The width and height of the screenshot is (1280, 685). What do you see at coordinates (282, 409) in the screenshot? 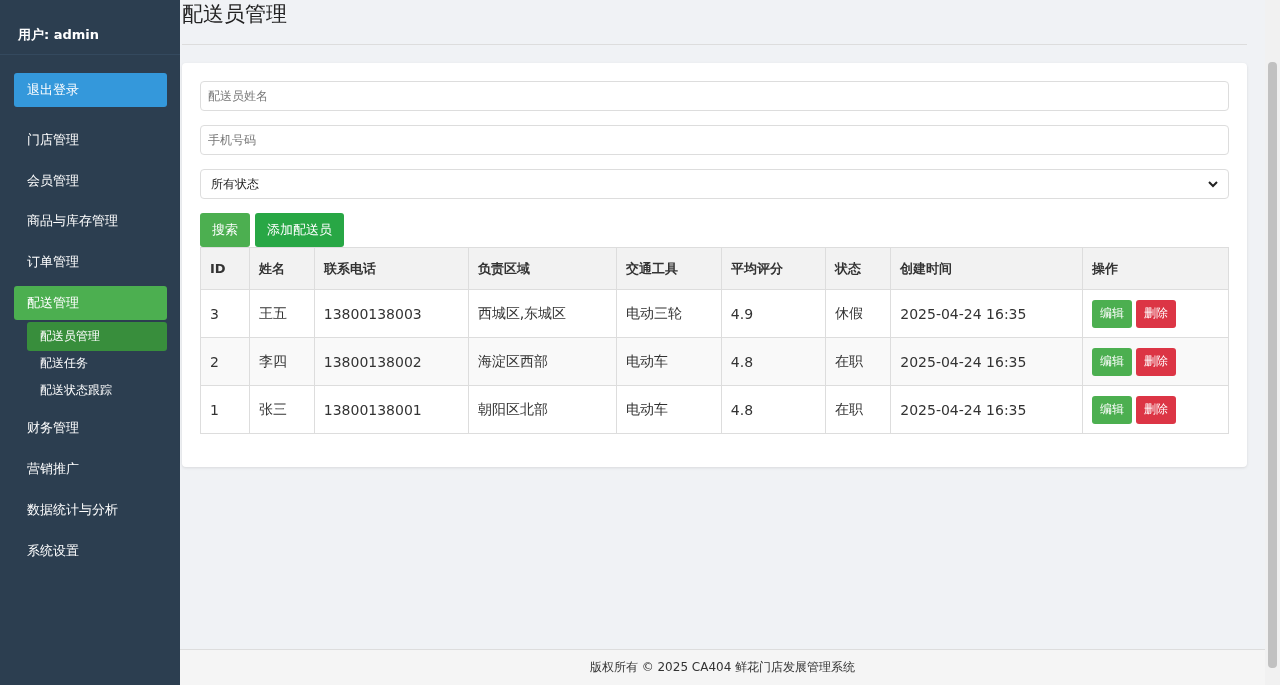
I see `table-cell: 张三` at bounding box center [282, 409].